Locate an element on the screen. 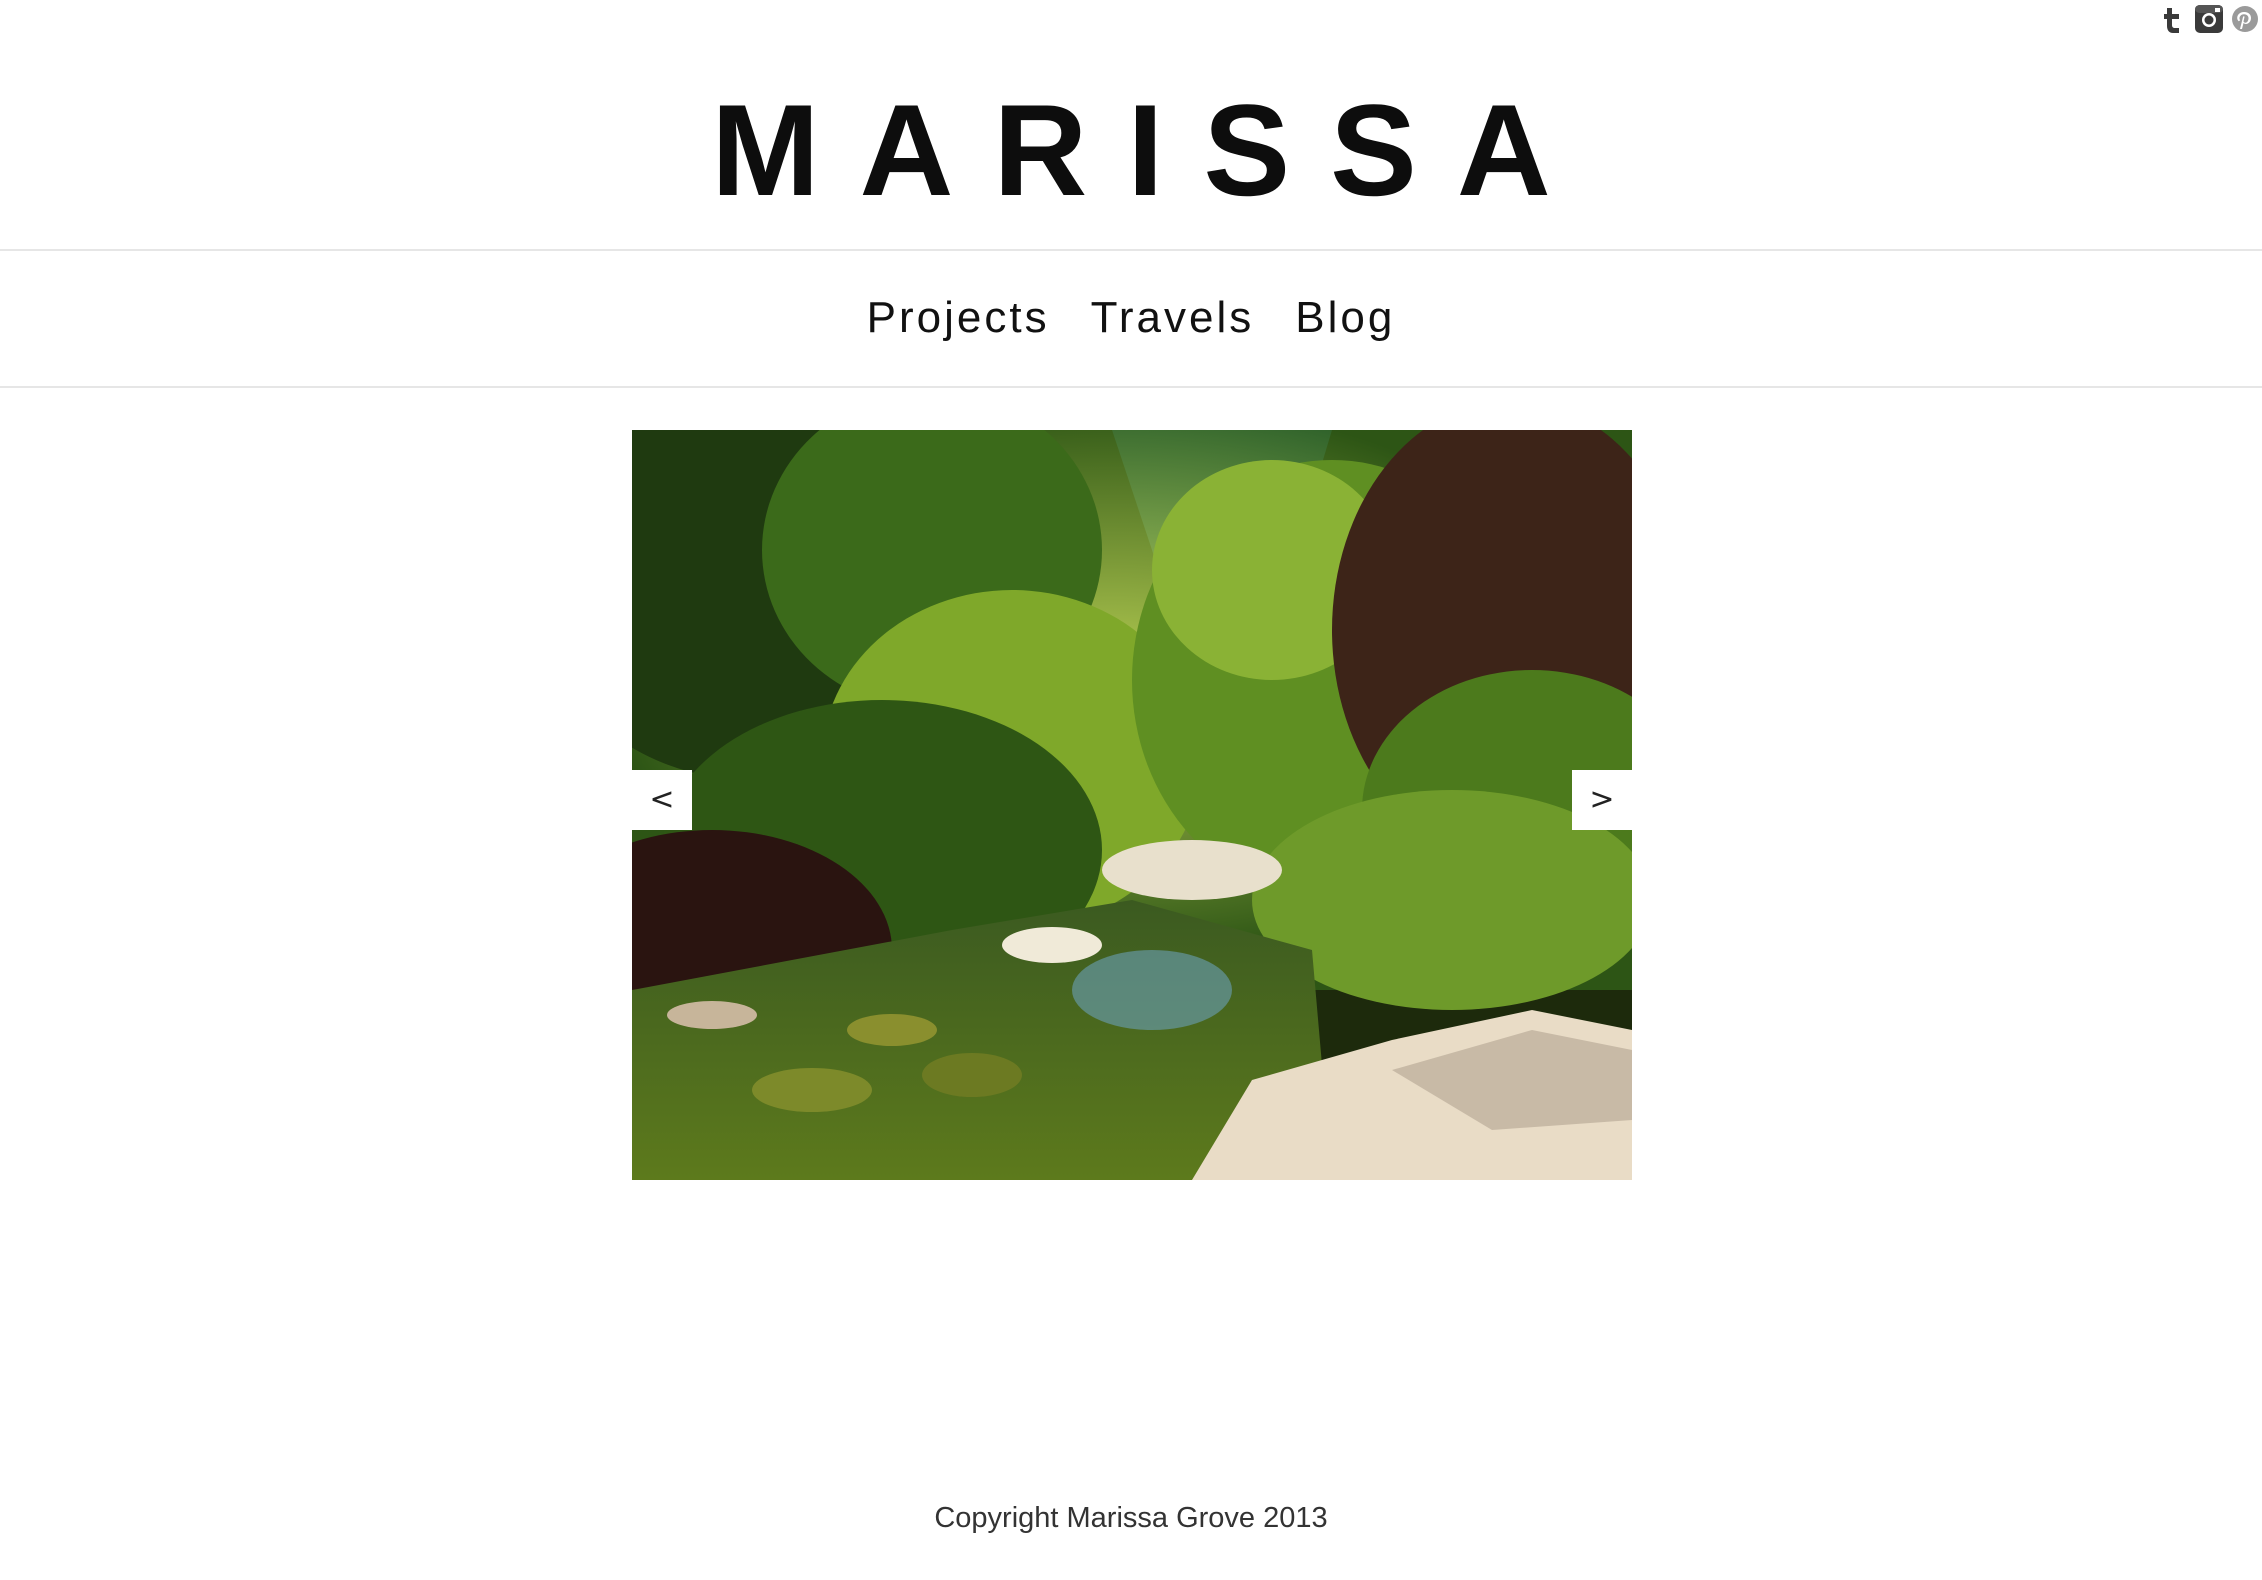  header-divider-top is located at coordinates (1131, 250).